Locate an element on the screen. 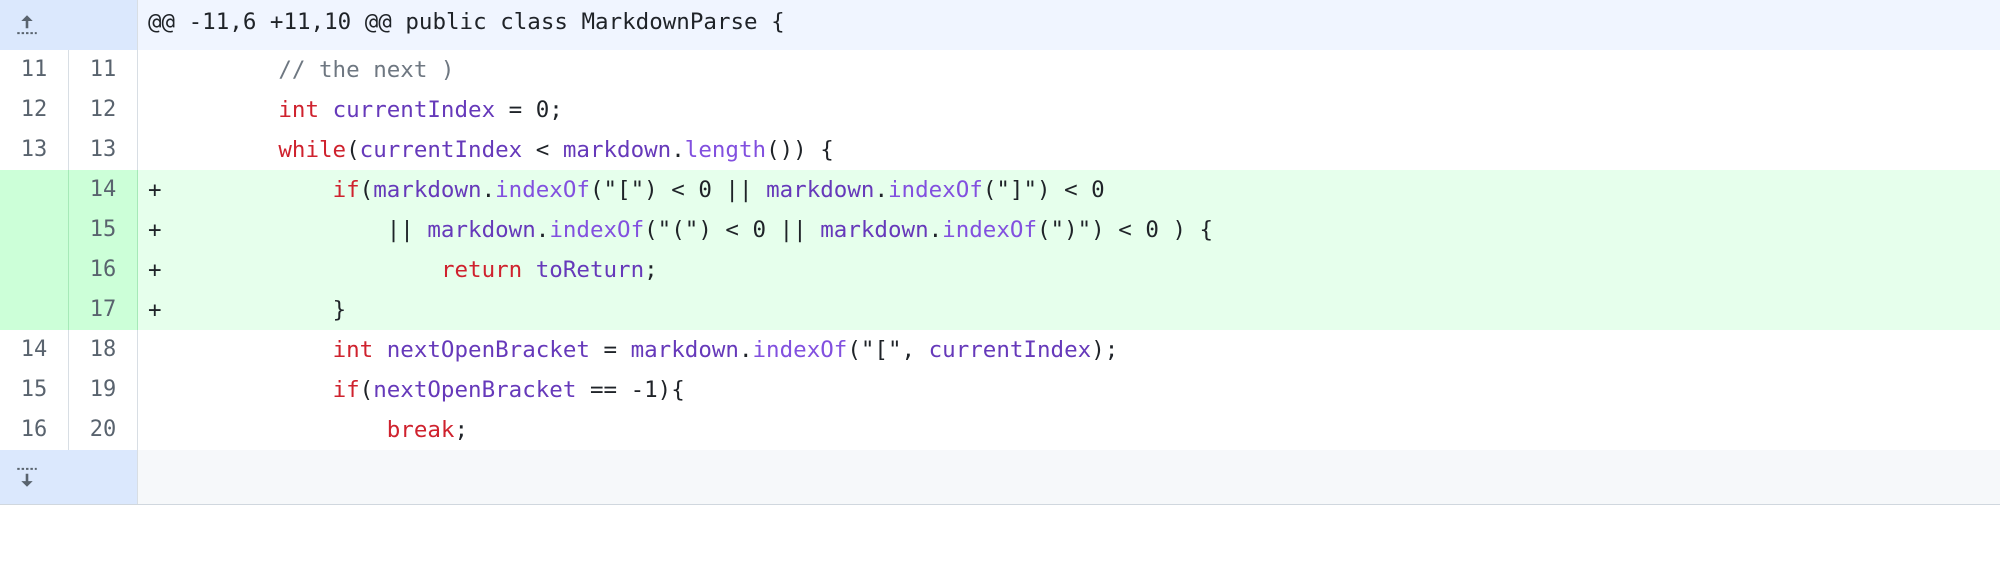  code-token: length is located at coordinates (725, 150).